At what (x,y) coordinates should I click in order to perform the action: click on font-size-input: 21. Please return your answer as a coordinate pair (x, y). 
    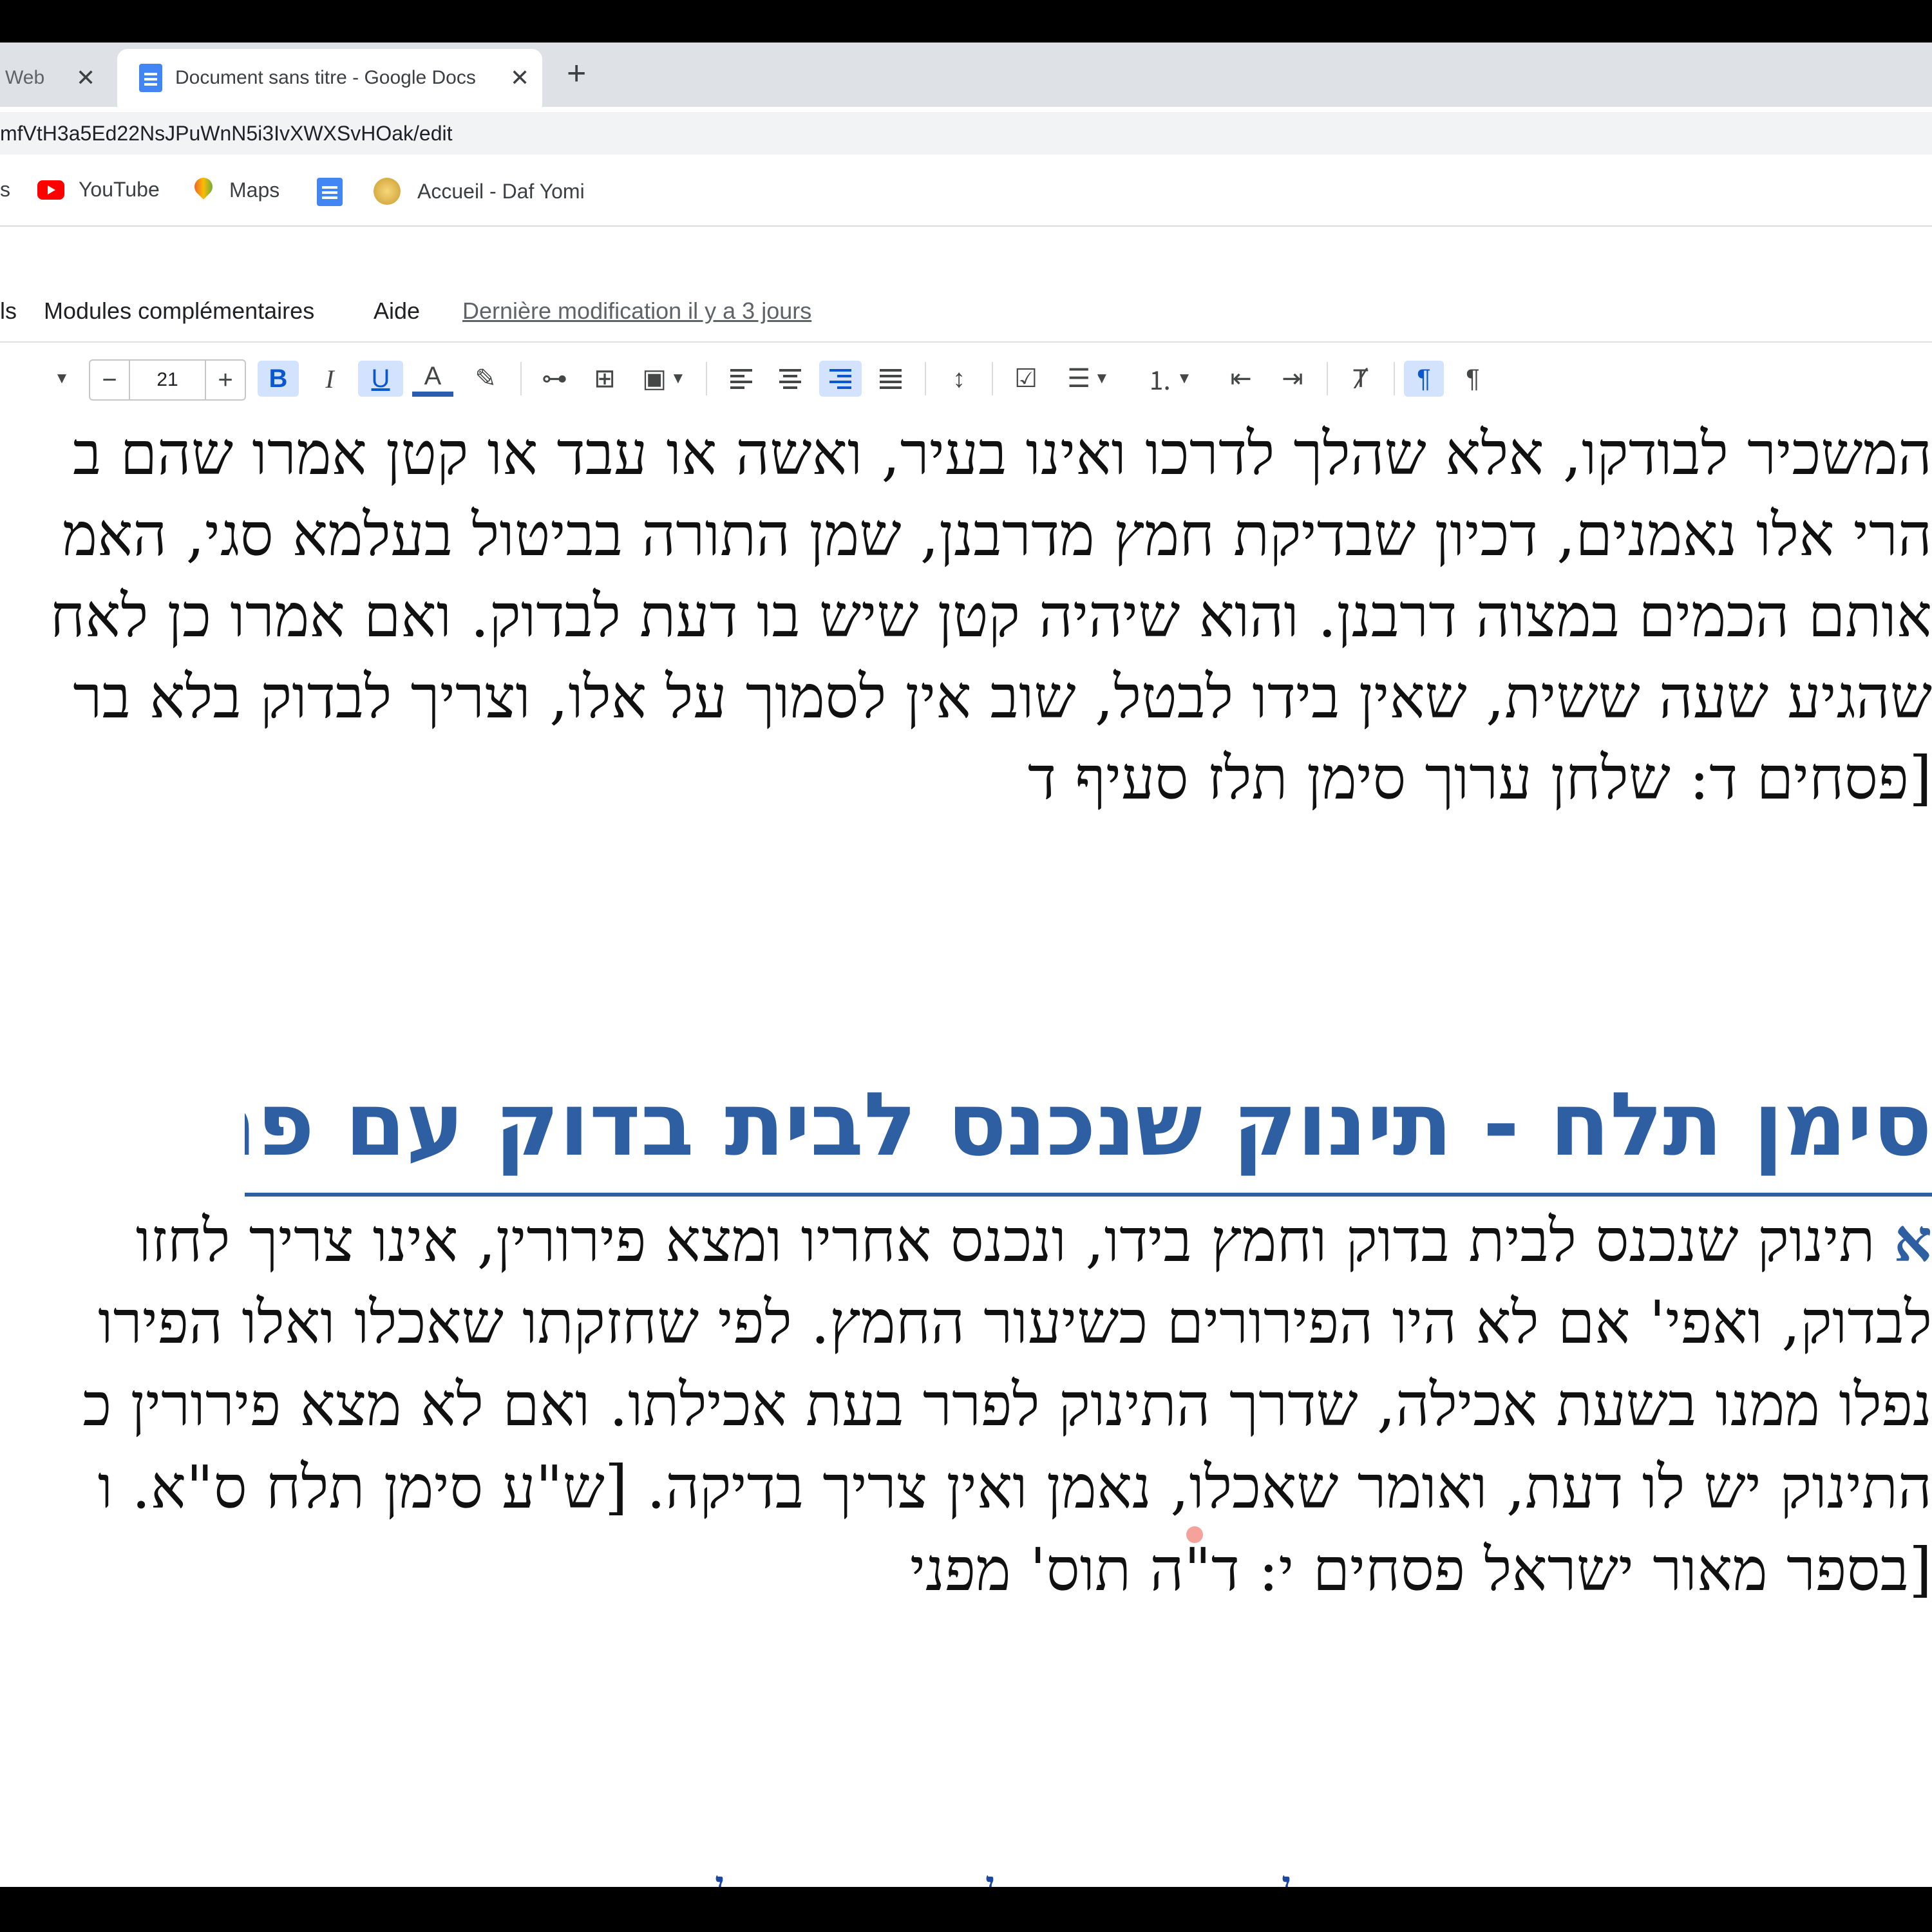
    Looking at the image, I should click on (167, 380).